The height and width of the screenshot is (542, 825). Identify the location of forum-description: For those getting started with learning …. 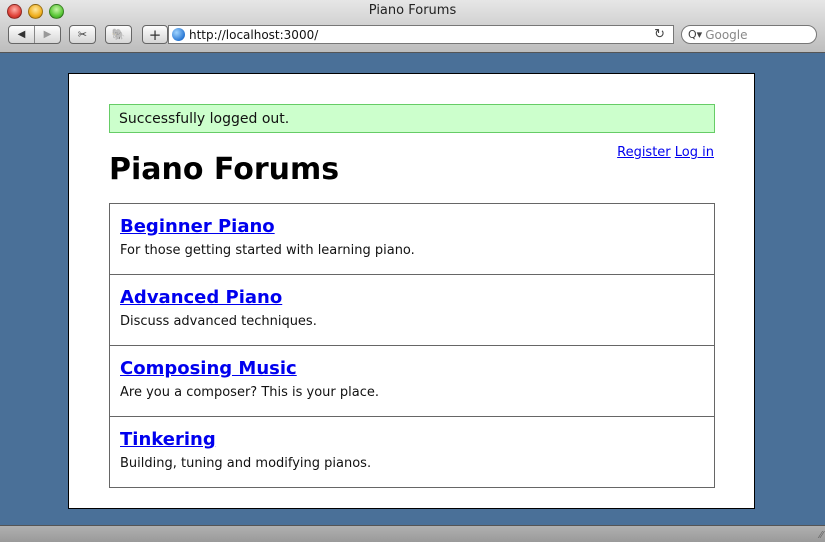
(267, 250).